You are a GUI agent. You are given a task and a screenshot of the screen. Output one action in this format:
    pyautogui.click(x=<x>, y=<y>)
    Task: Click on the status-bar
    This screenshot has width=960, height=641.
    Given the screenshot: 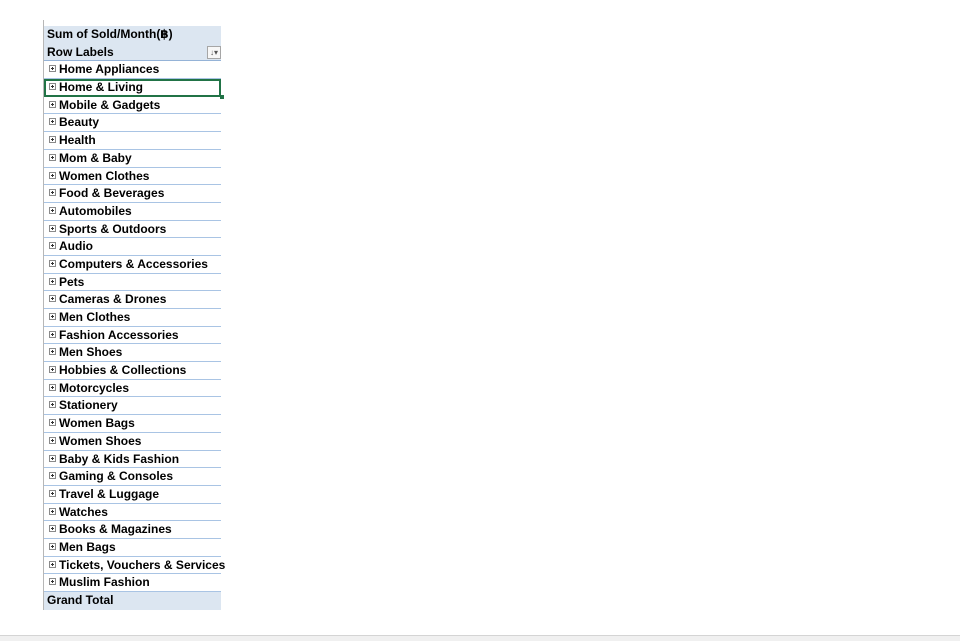 What is the action you would take?
    pyautogui.click(x=480, y=638)
    